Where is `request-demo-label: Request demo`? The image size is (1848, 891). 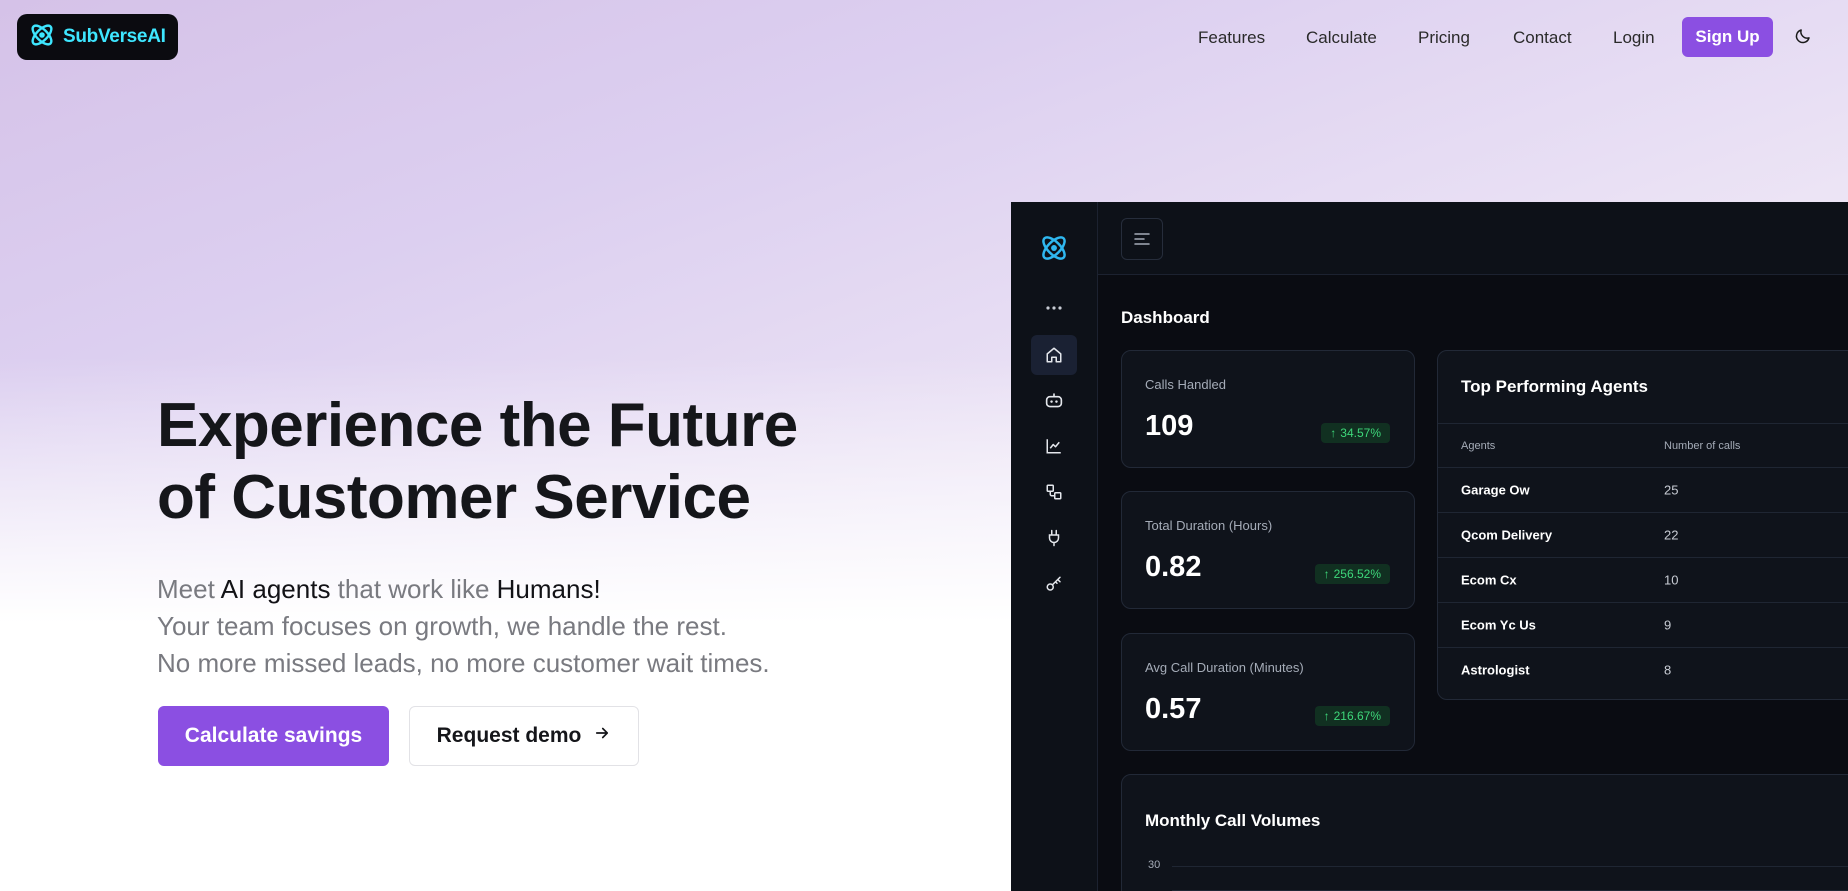 request-demo-label: Request demo is located at coordinates (509, 735).